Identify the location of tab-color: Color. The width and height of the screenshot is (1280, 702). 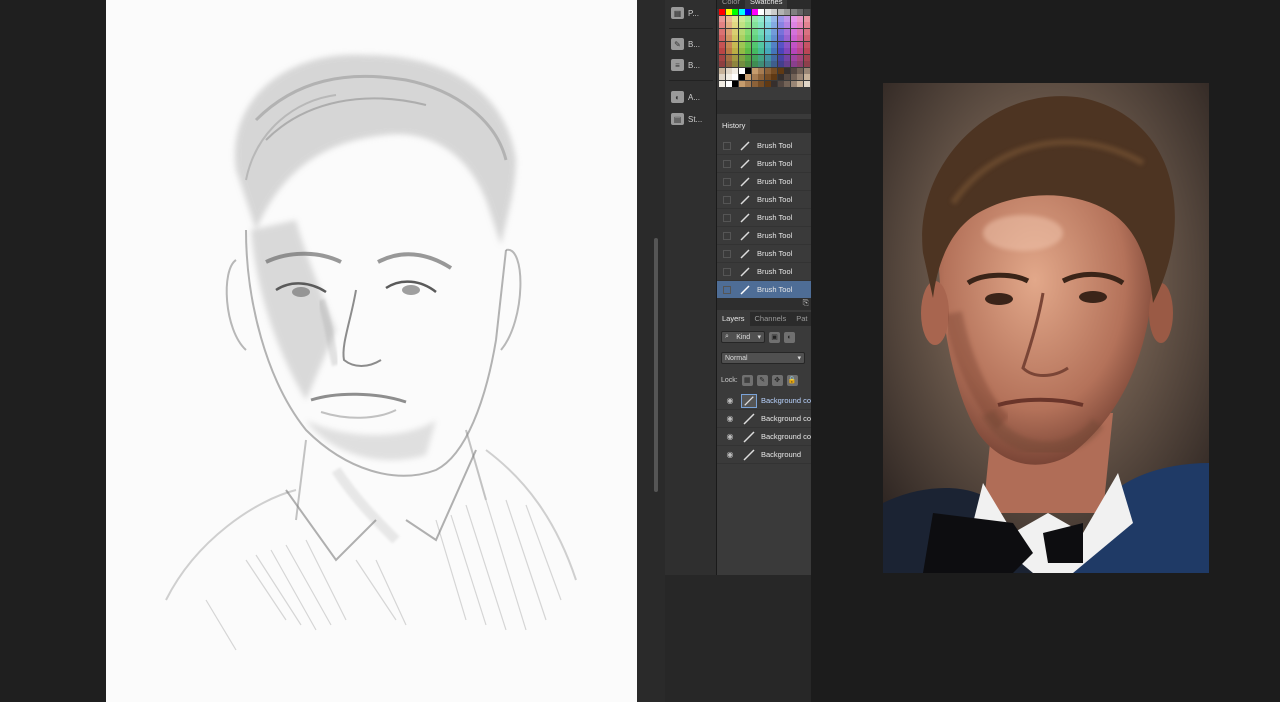
(731, 4).